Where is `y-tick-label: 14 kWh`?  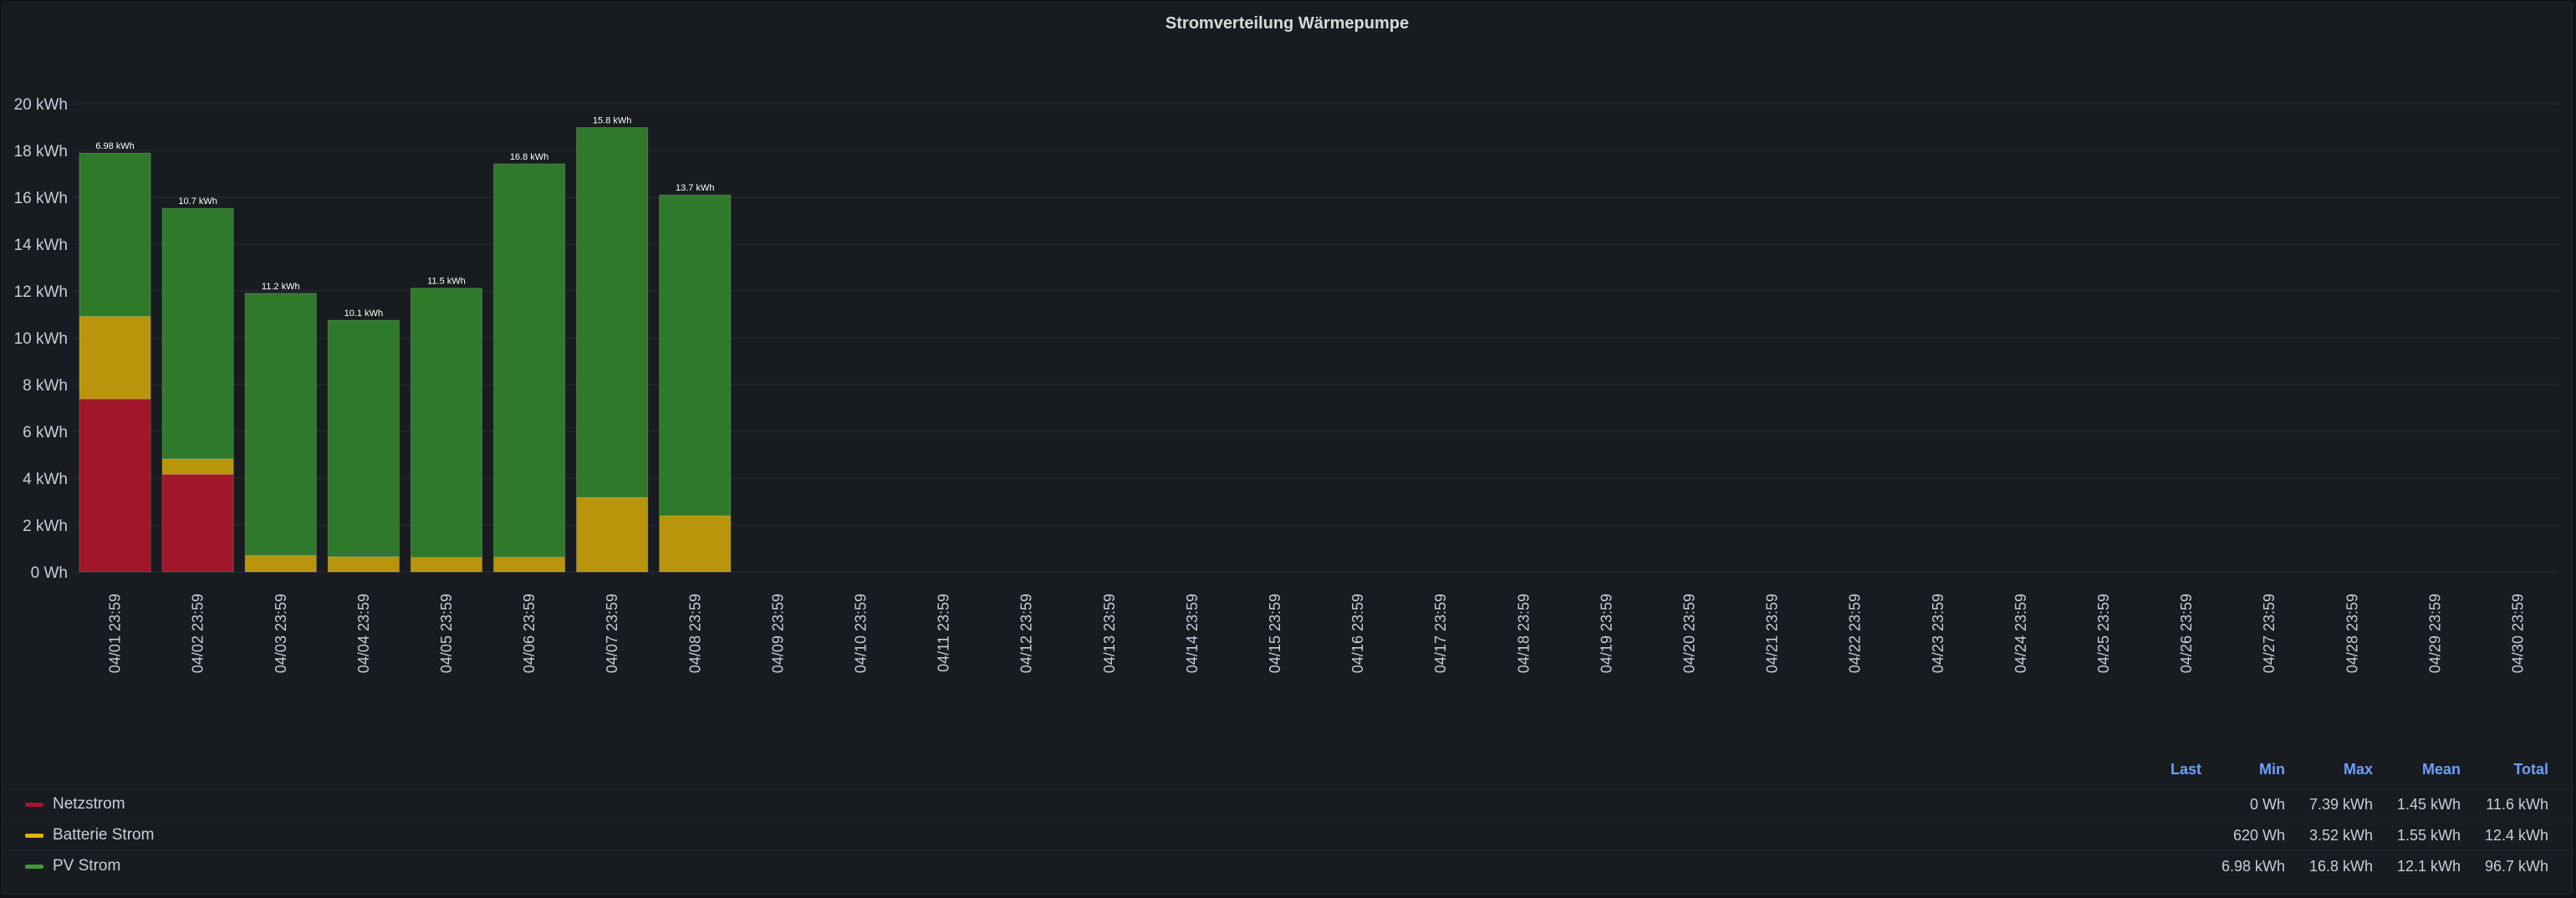 y-tick-label: 14 kWh is located at coordinates (41, 245).